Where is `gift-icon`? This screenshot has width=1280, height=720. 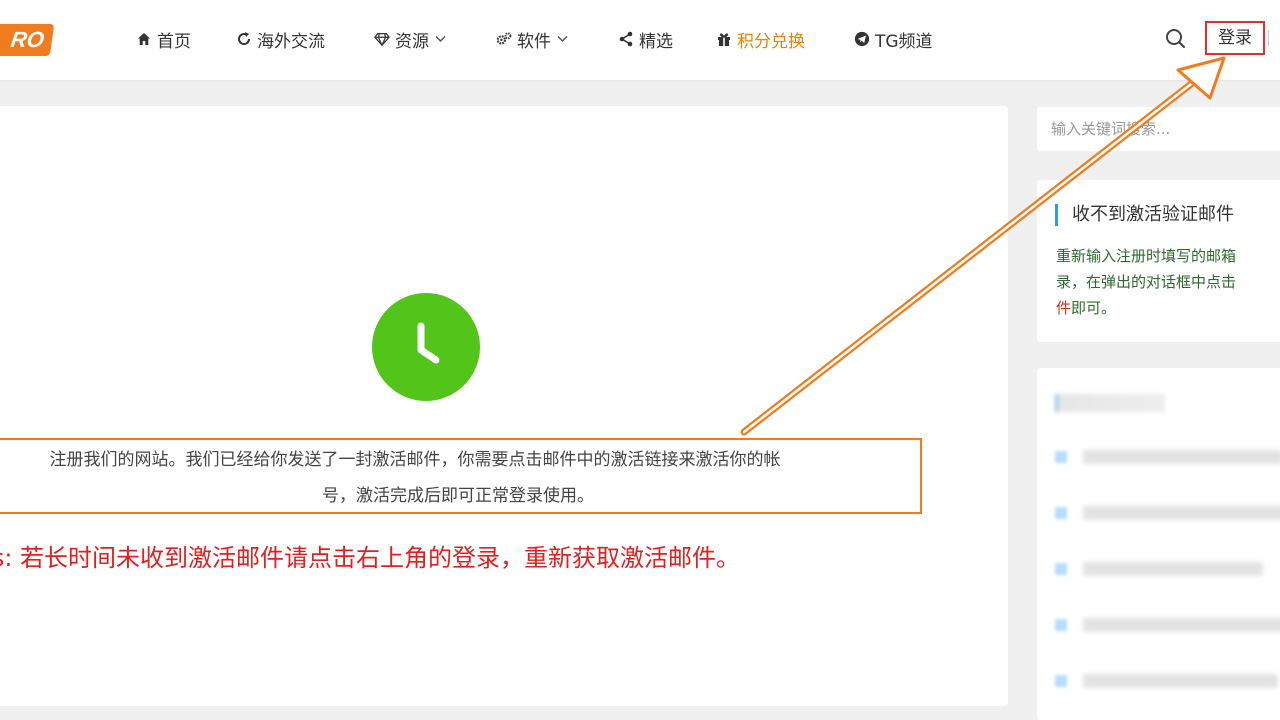
gift-icon is located at coordinates (724, 39).